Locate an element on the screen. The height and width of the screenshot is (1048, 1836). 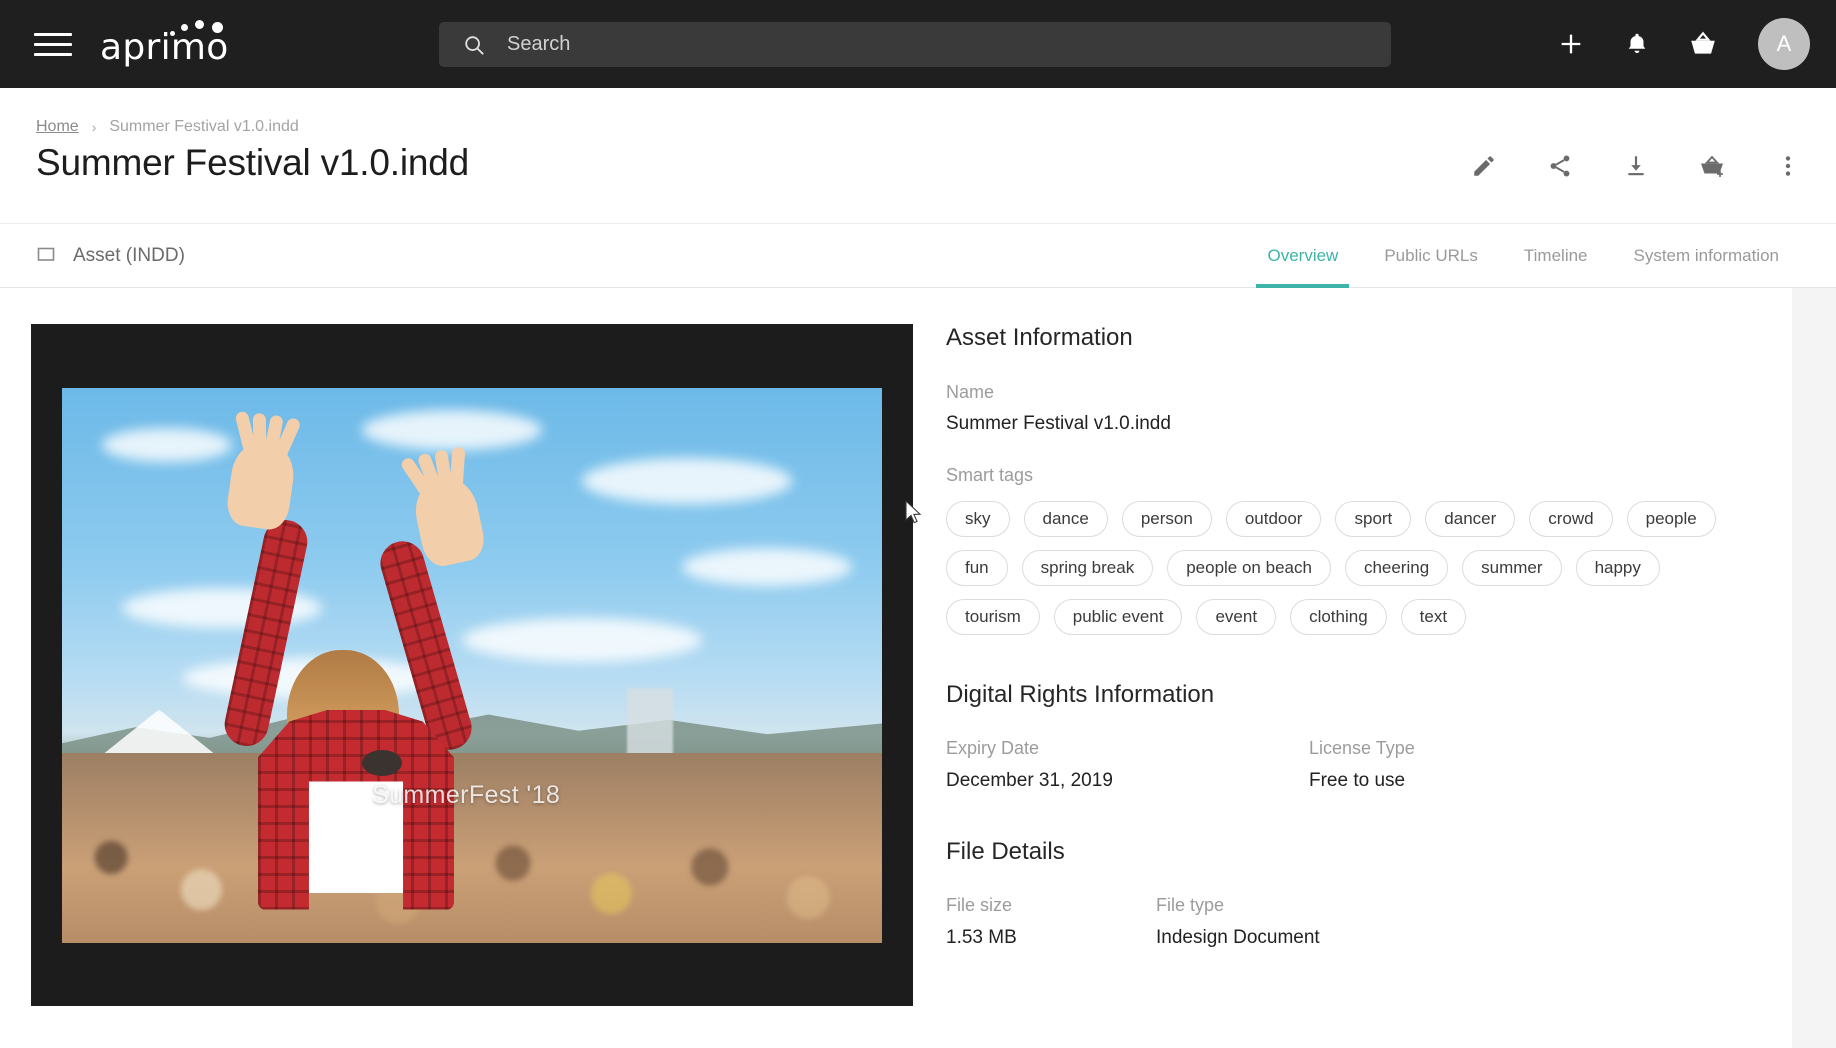
basket-plus-icon is located at coordinates (1712, 166).